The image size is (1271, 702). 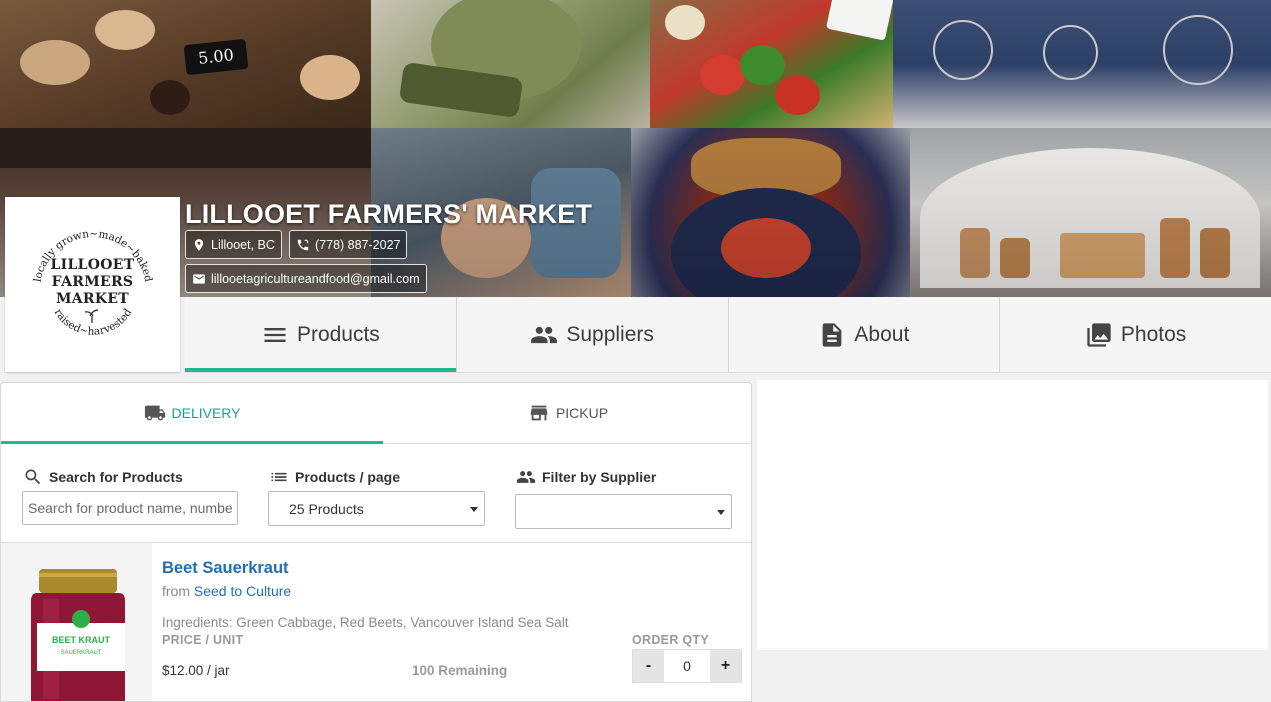 What do you see at coordinates (671, 640) in the screenshot?
I see `order-qty-label: ORDER QTY` at bounding box center [671, 640].